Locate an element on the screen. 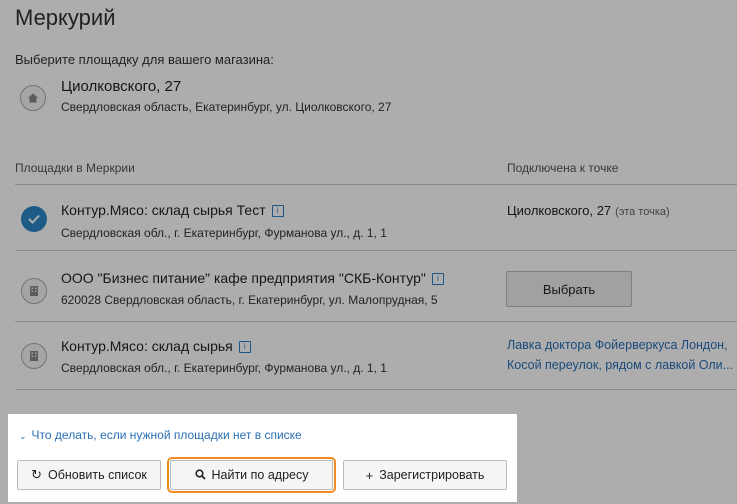  plus-icon: + is located at coordinates (369, 475).